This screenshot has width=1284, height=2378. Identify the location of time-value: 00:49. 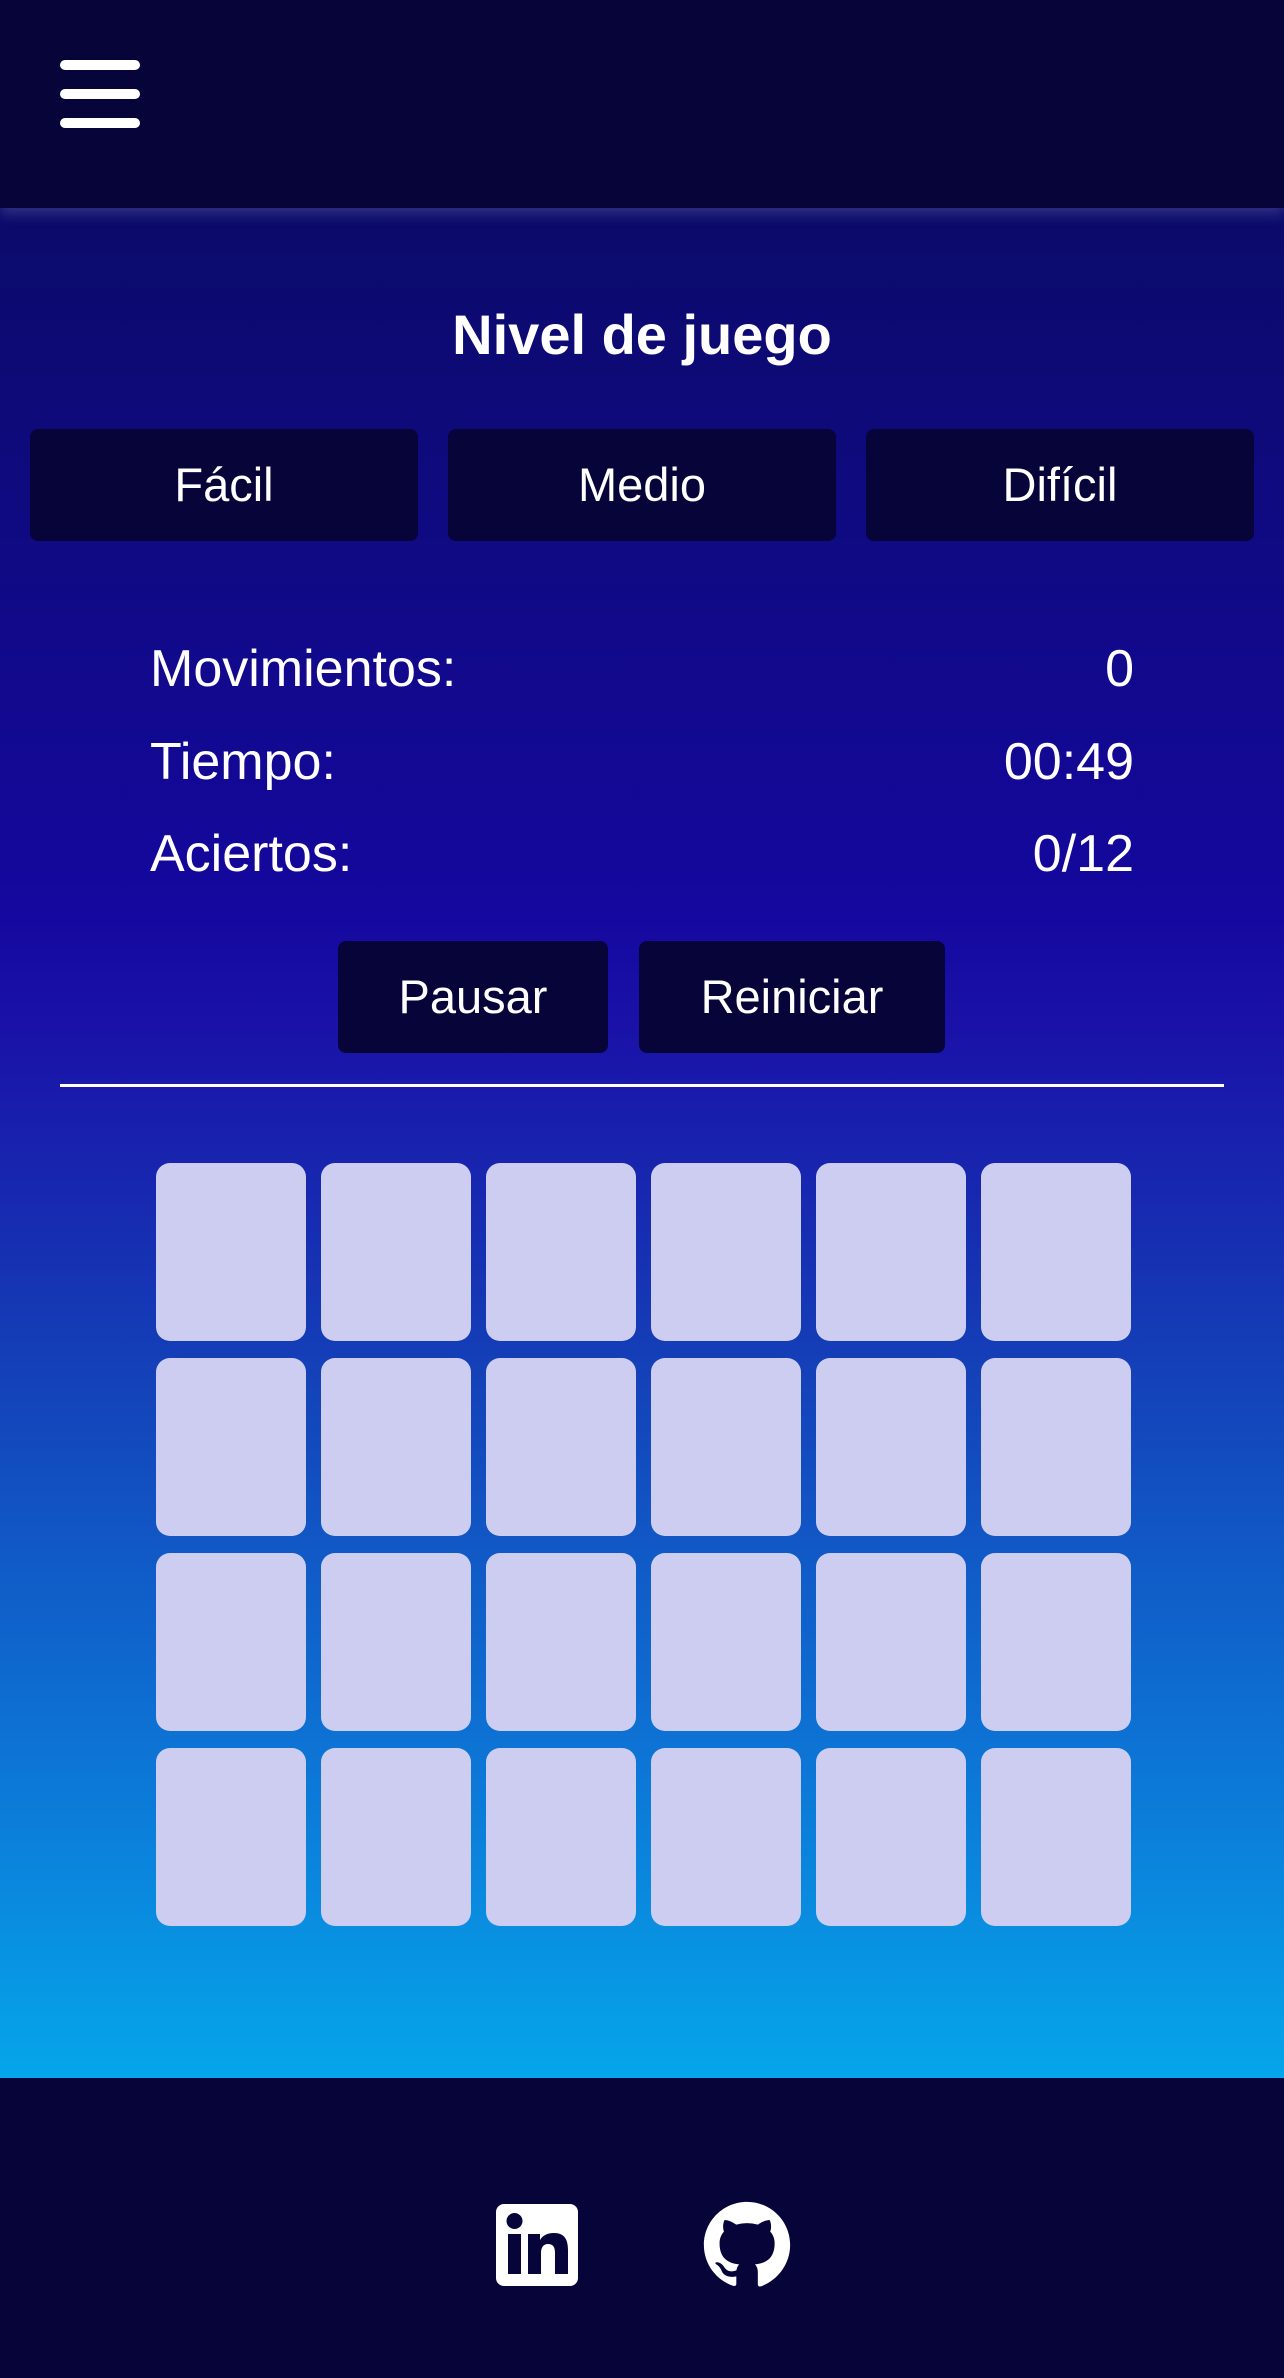
(1068, 762).